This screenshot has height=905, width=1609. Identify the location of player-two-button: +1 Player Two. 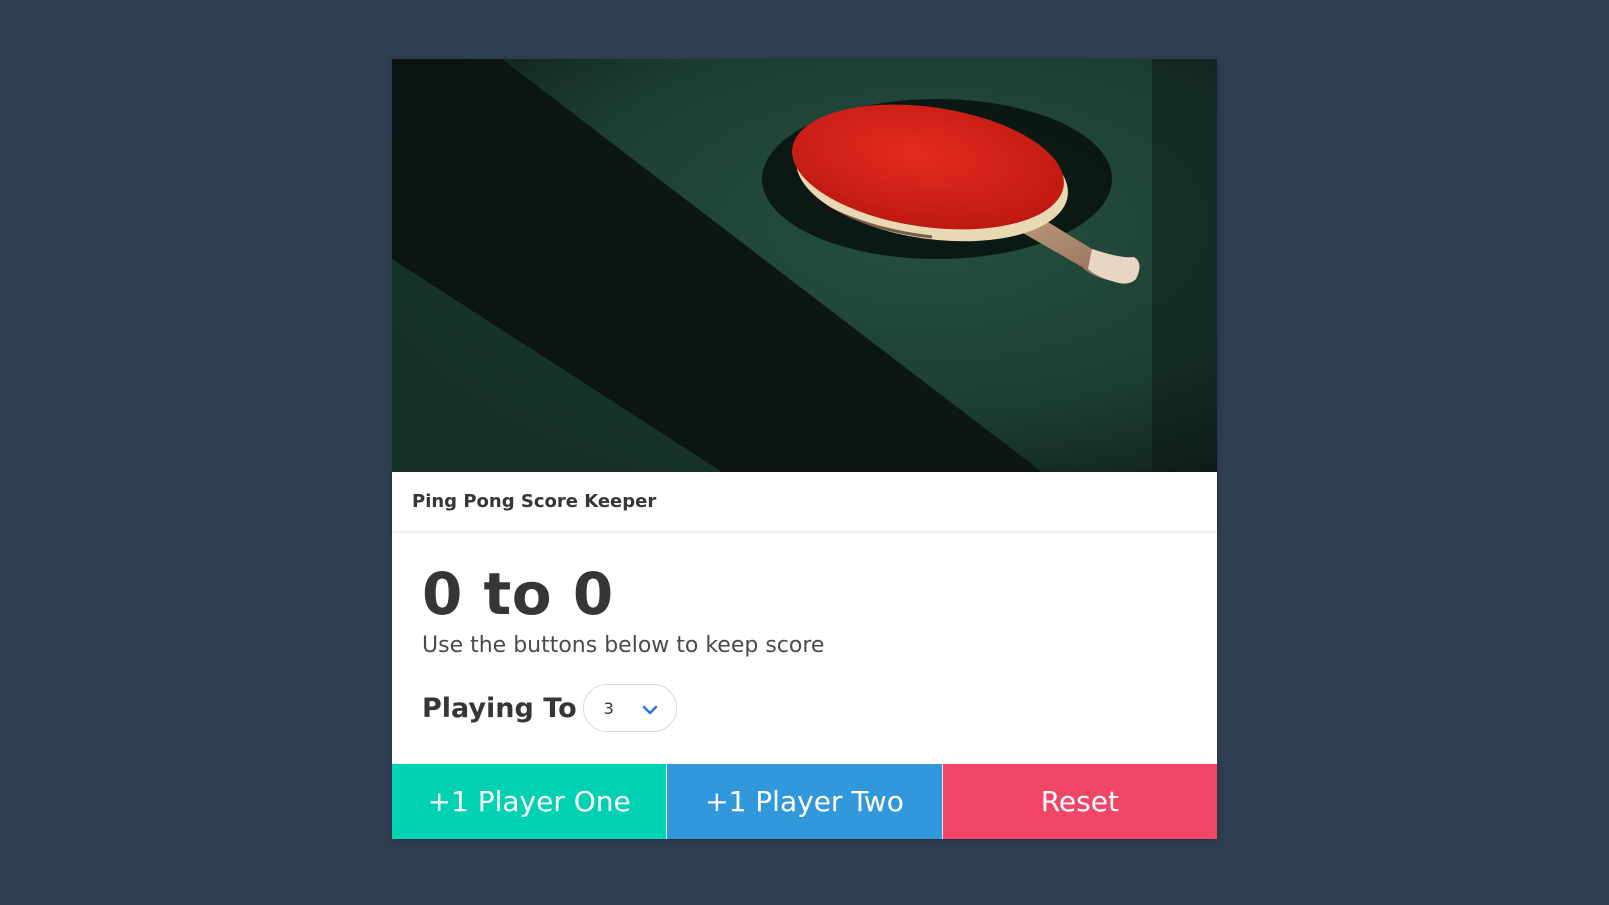
(805, 801).